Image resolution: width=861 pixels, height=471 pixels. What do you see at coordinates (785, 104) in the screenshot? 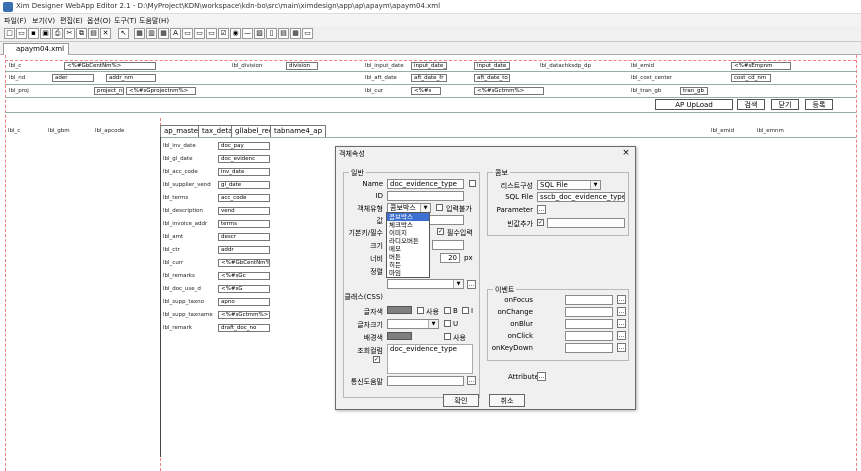
I see `close-button: 닫기` at bounding box center [785, 104].